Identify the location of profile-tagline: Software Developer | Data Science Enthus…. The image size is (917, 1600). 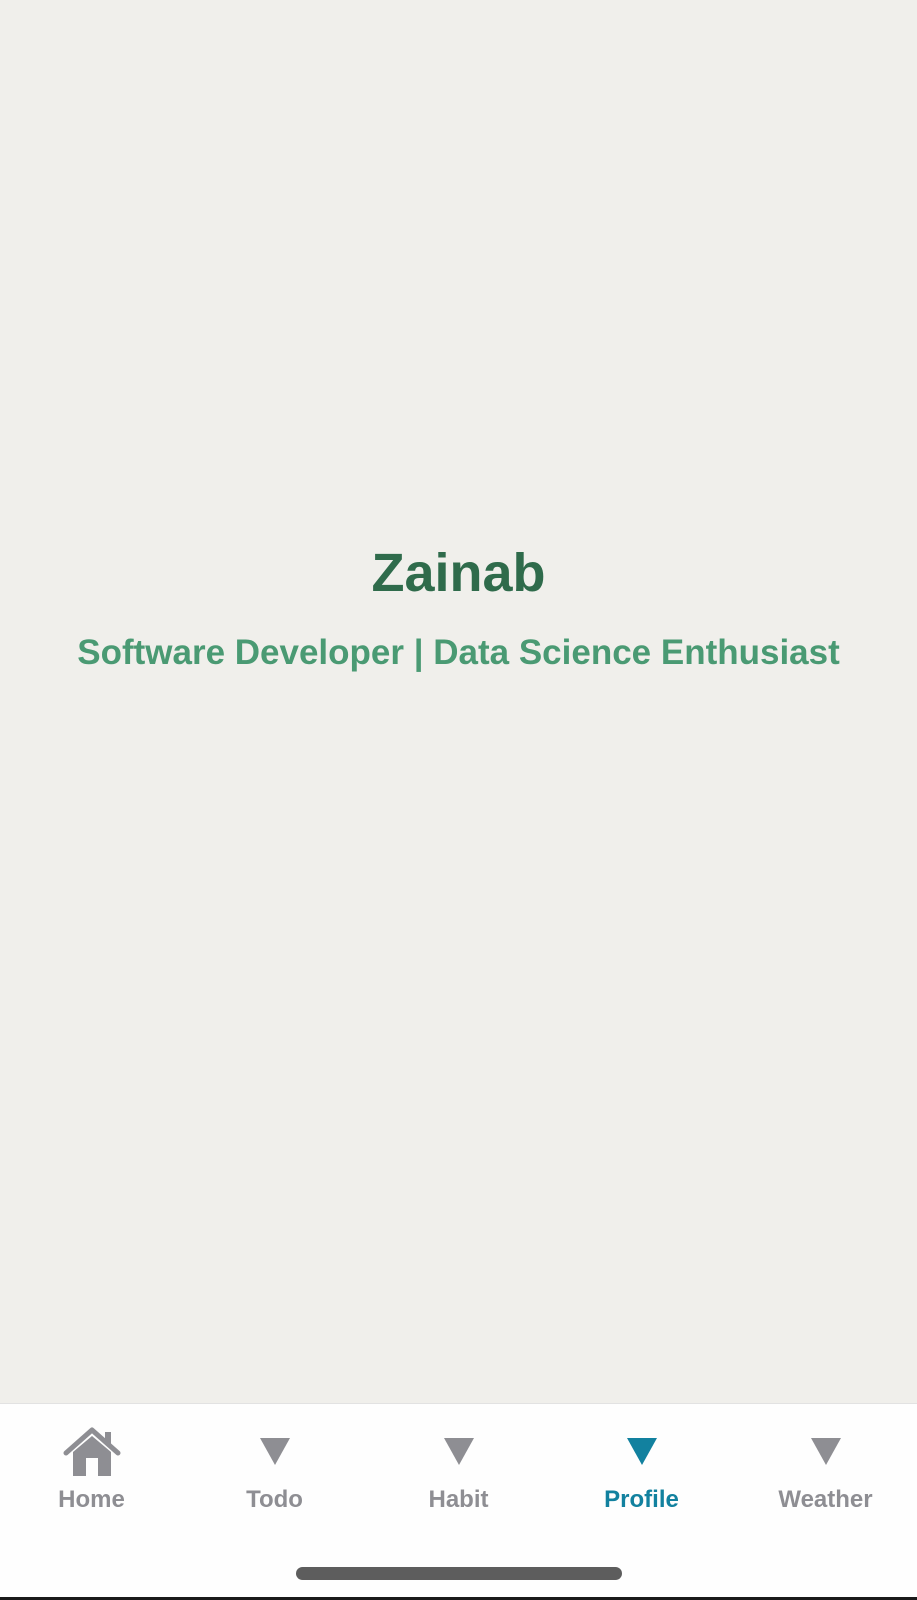
(458, 652).